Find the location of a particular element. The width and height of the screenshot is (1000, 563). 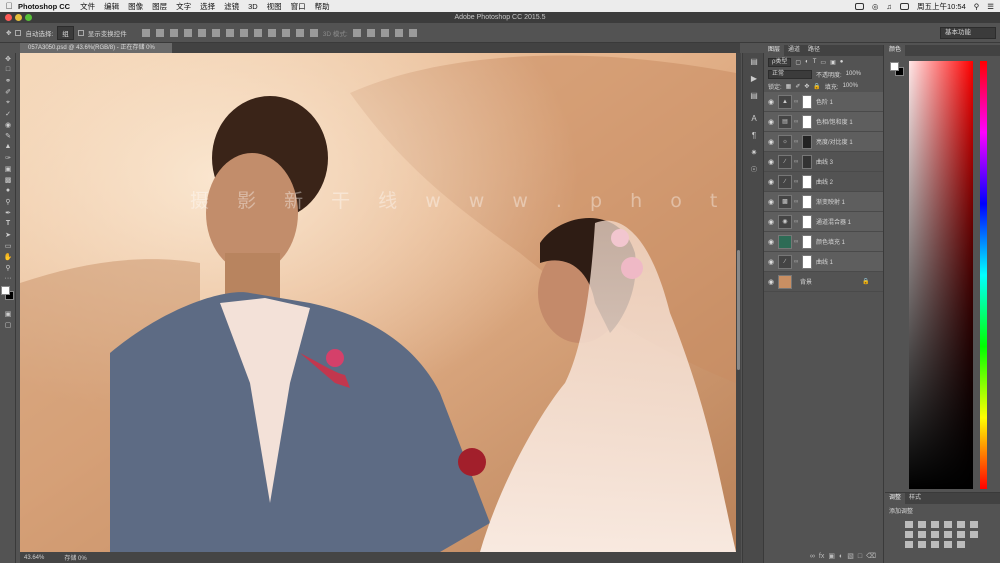

volume-icon: ♫ is located at coordinates (889, 6).